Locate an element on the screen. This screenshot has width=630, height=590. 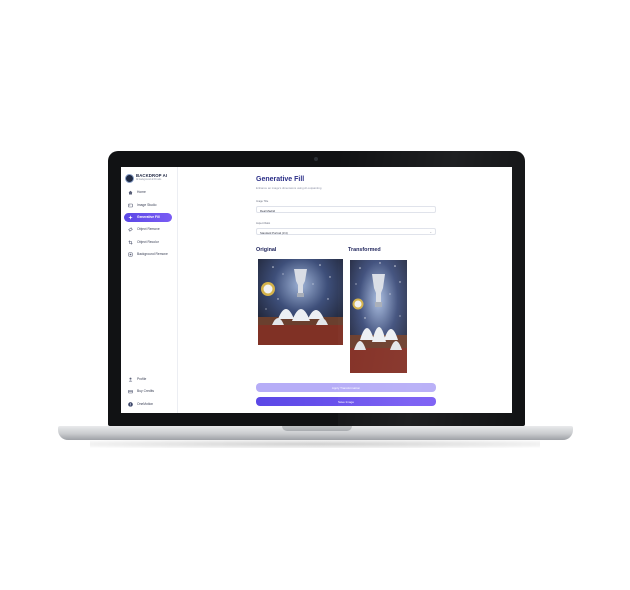
original-image is located at coordinates (300, 302).